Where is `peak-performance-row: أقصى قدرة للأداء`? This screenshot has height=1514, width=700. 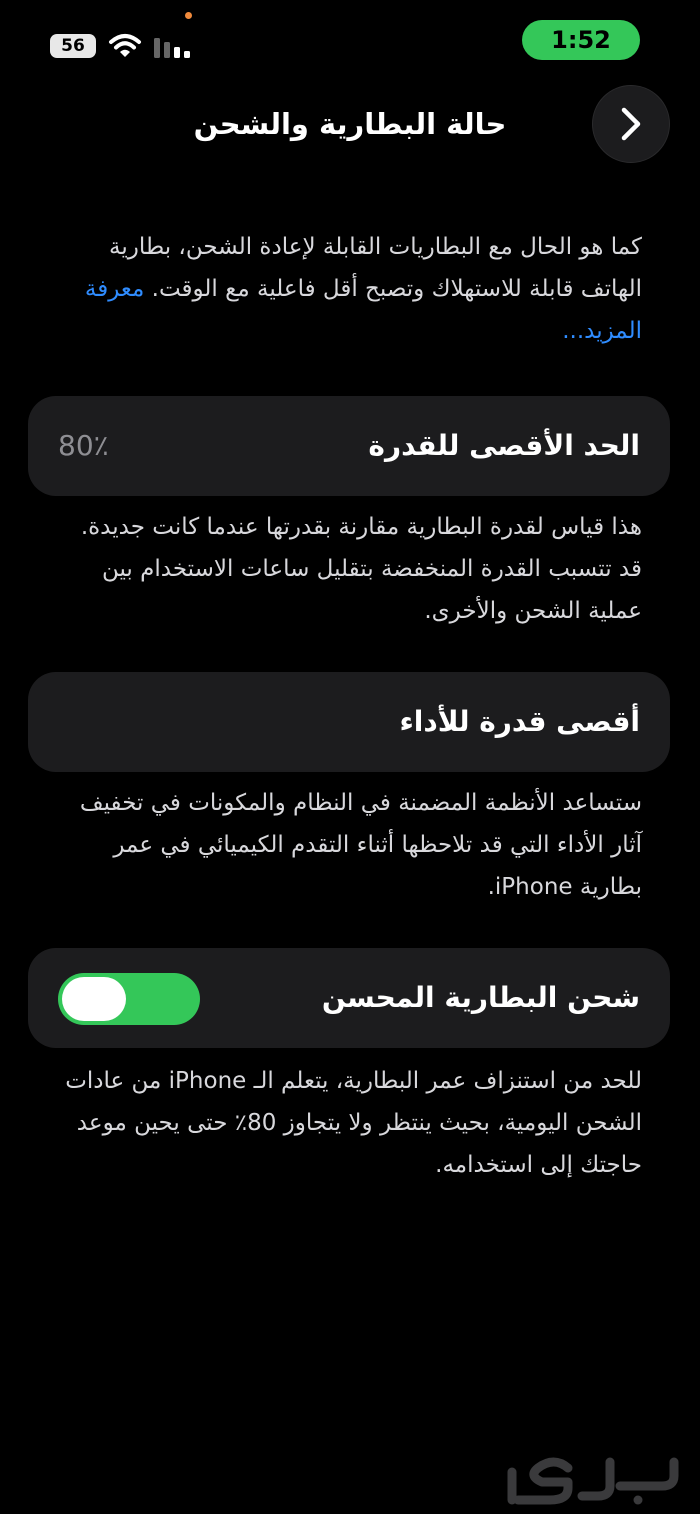 peak-performance-row: أقصى قدرة للأداء is located at coordinates (349, 722).